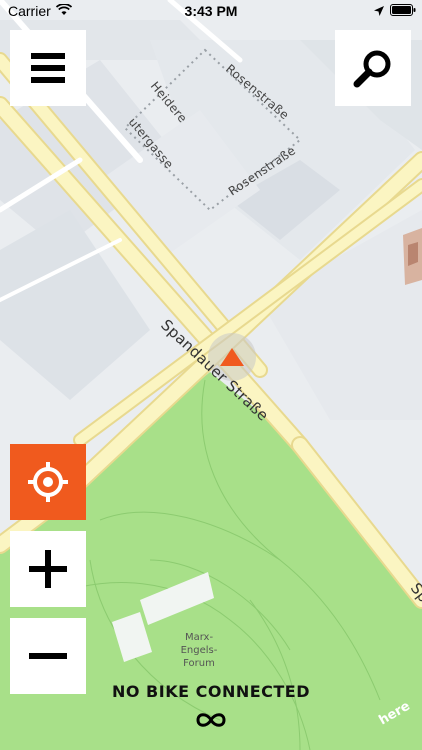 The image size is (422, 750). What do you see at coordinates (211, 691) in the screenshot?
I see `bike-connection-status: NO BIKE CONNECTED` at bounding box center [211, 691].